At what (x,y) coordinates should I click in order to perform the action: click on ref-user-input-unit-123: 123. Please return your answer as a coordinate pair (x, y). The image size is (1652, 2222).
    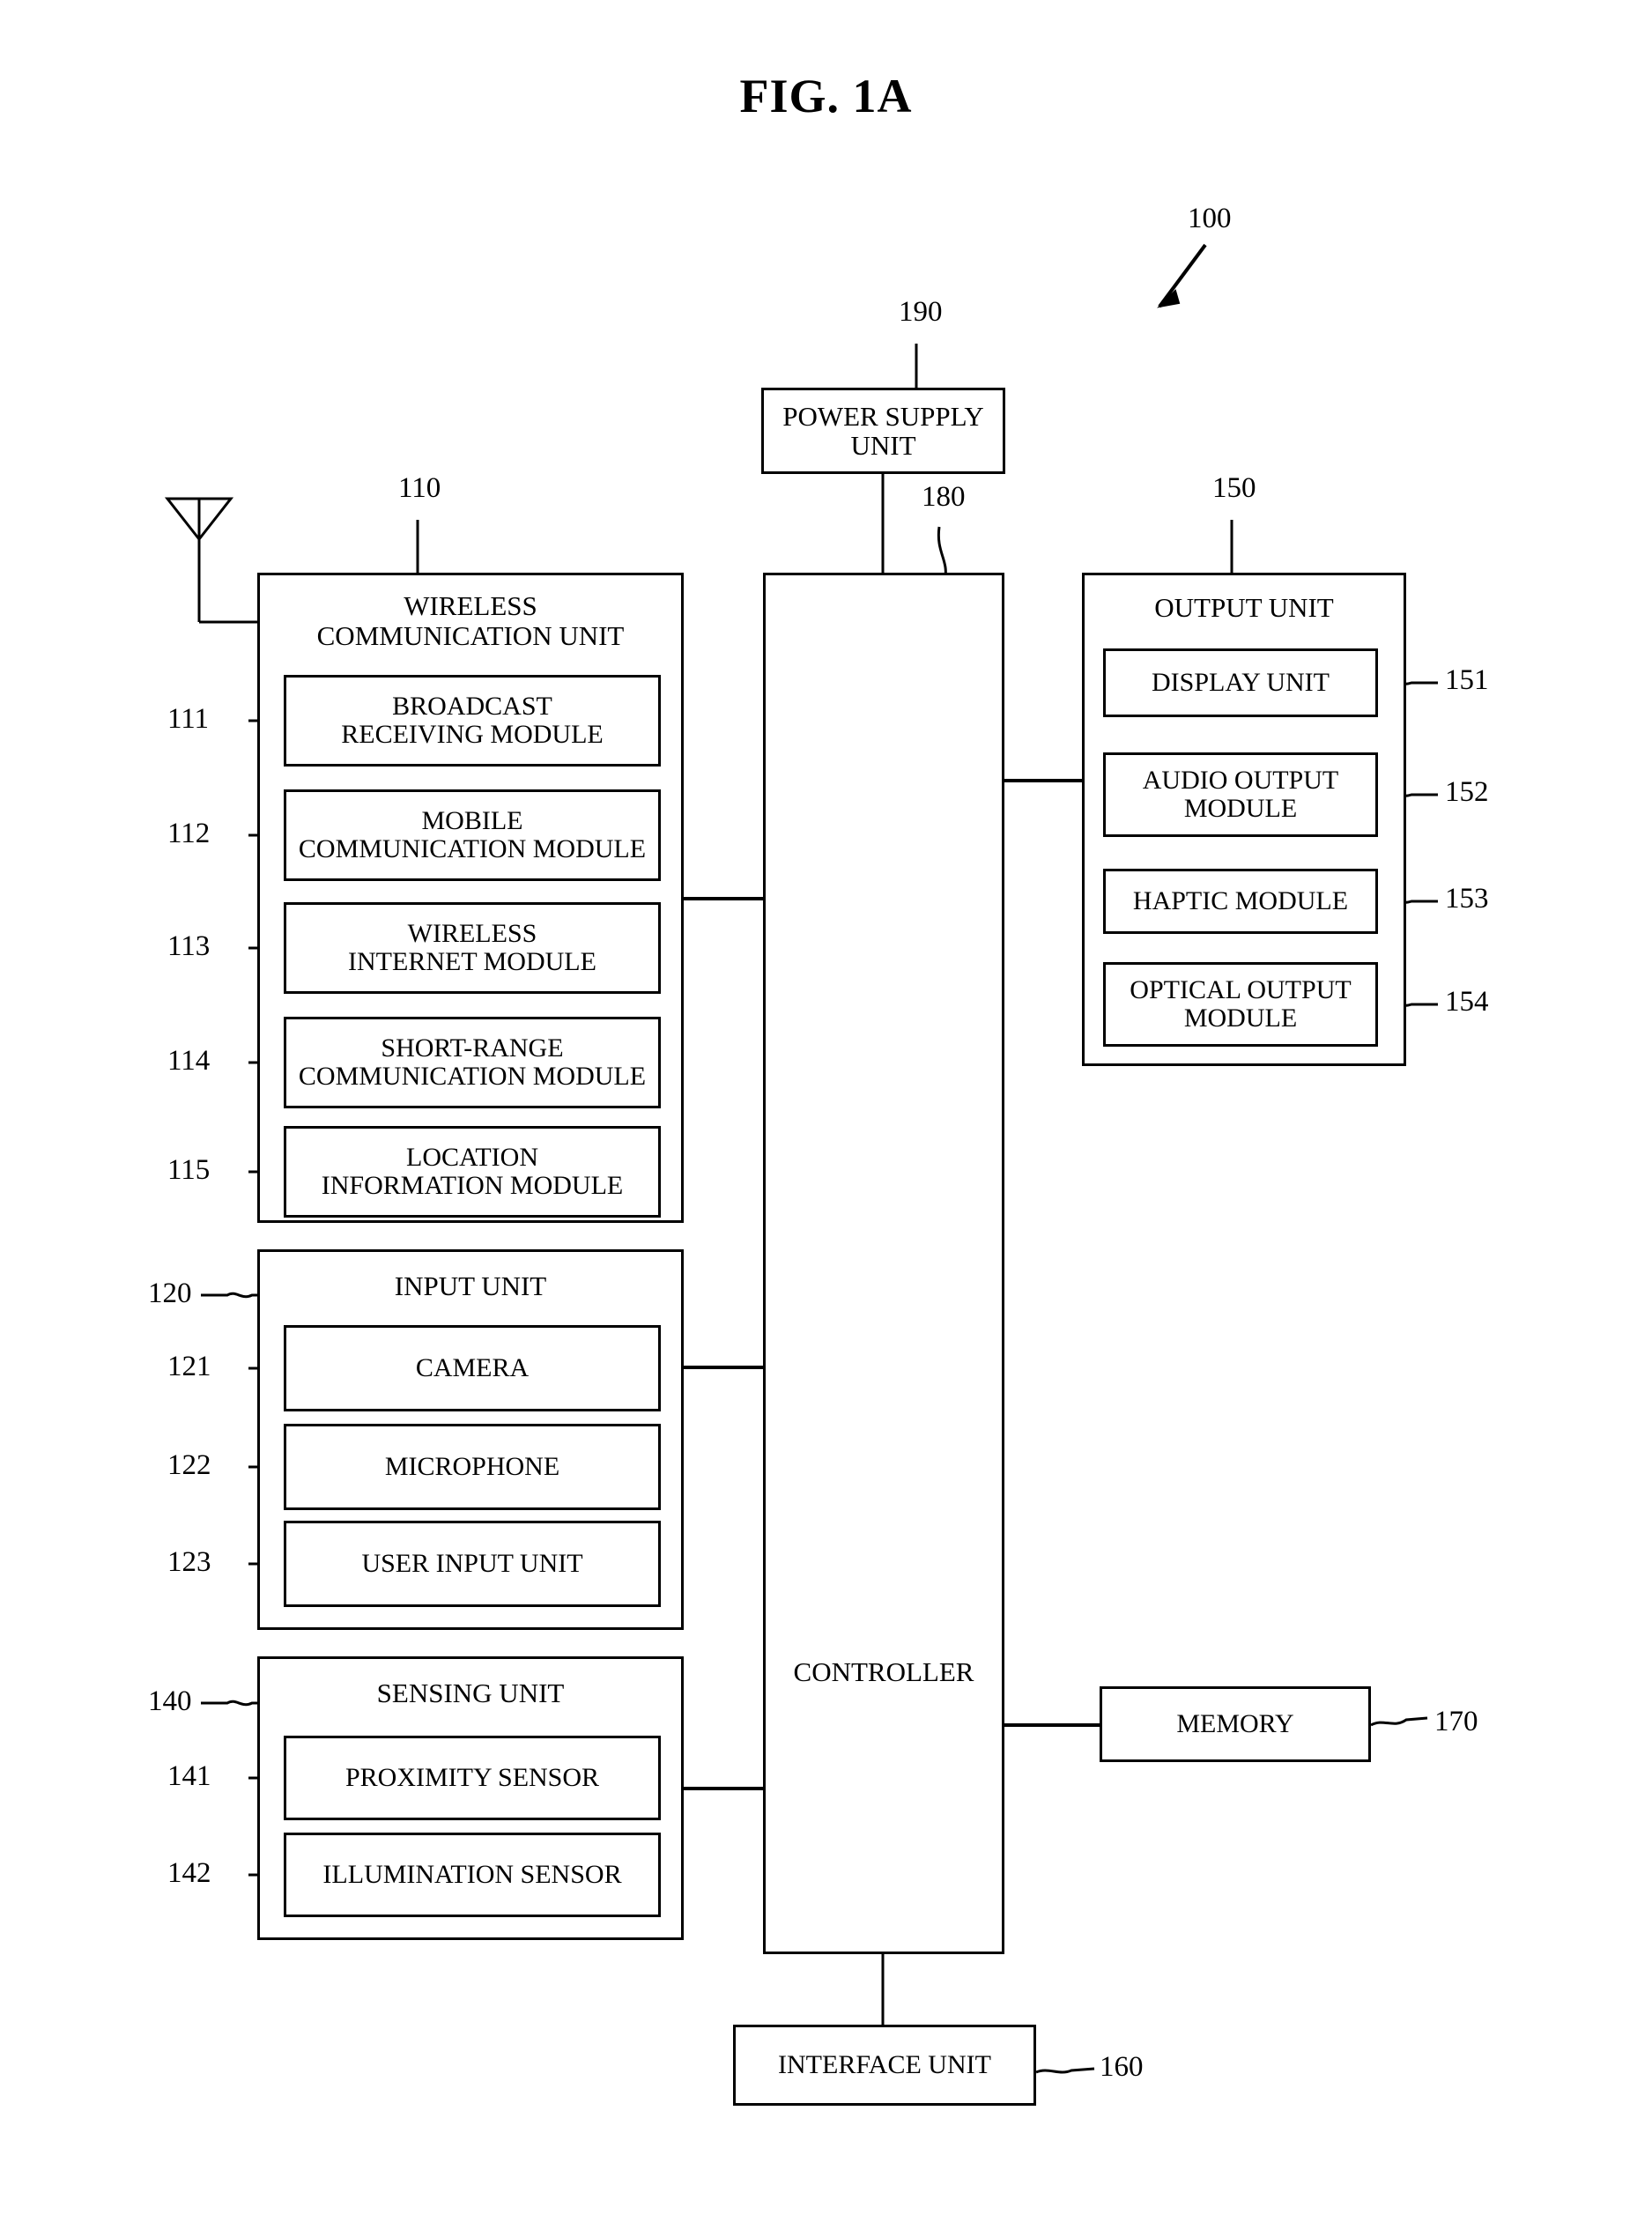
    Looking at the image, I should click on (189, 1562).